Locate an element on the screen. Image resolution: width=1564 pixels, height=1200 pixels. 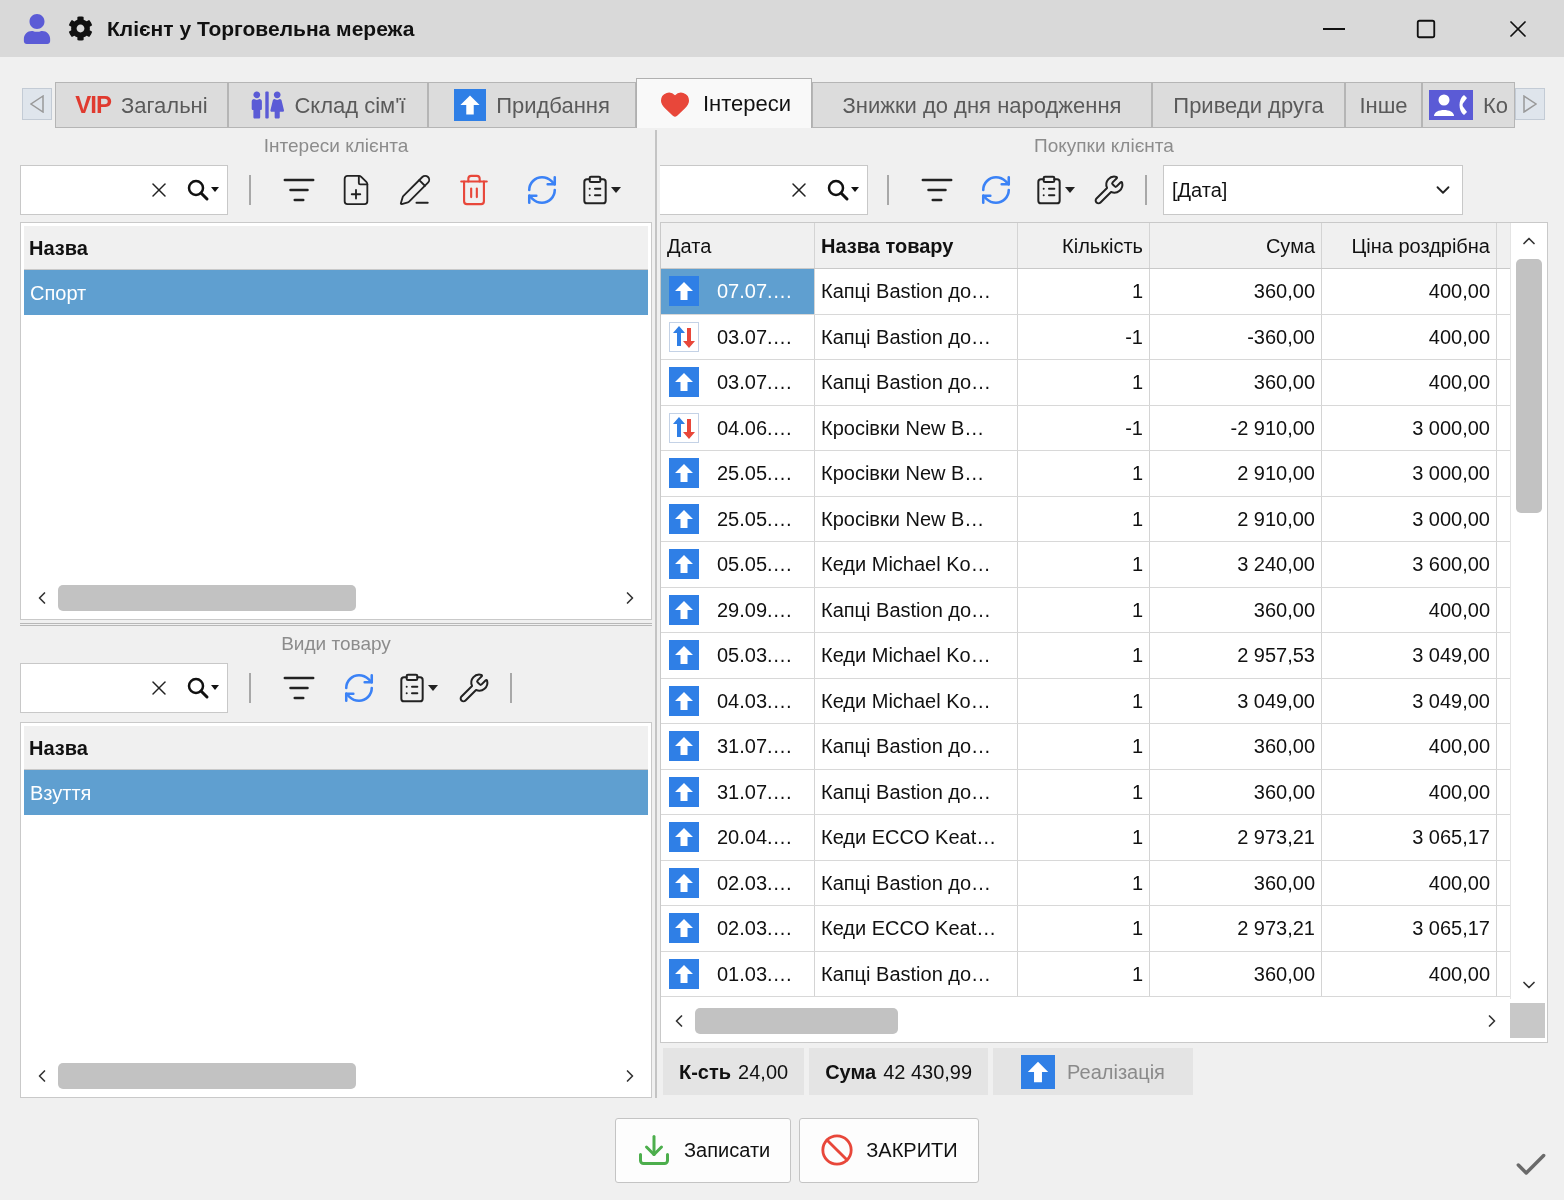
tab: Придбання is located at coordinates (532, 104).